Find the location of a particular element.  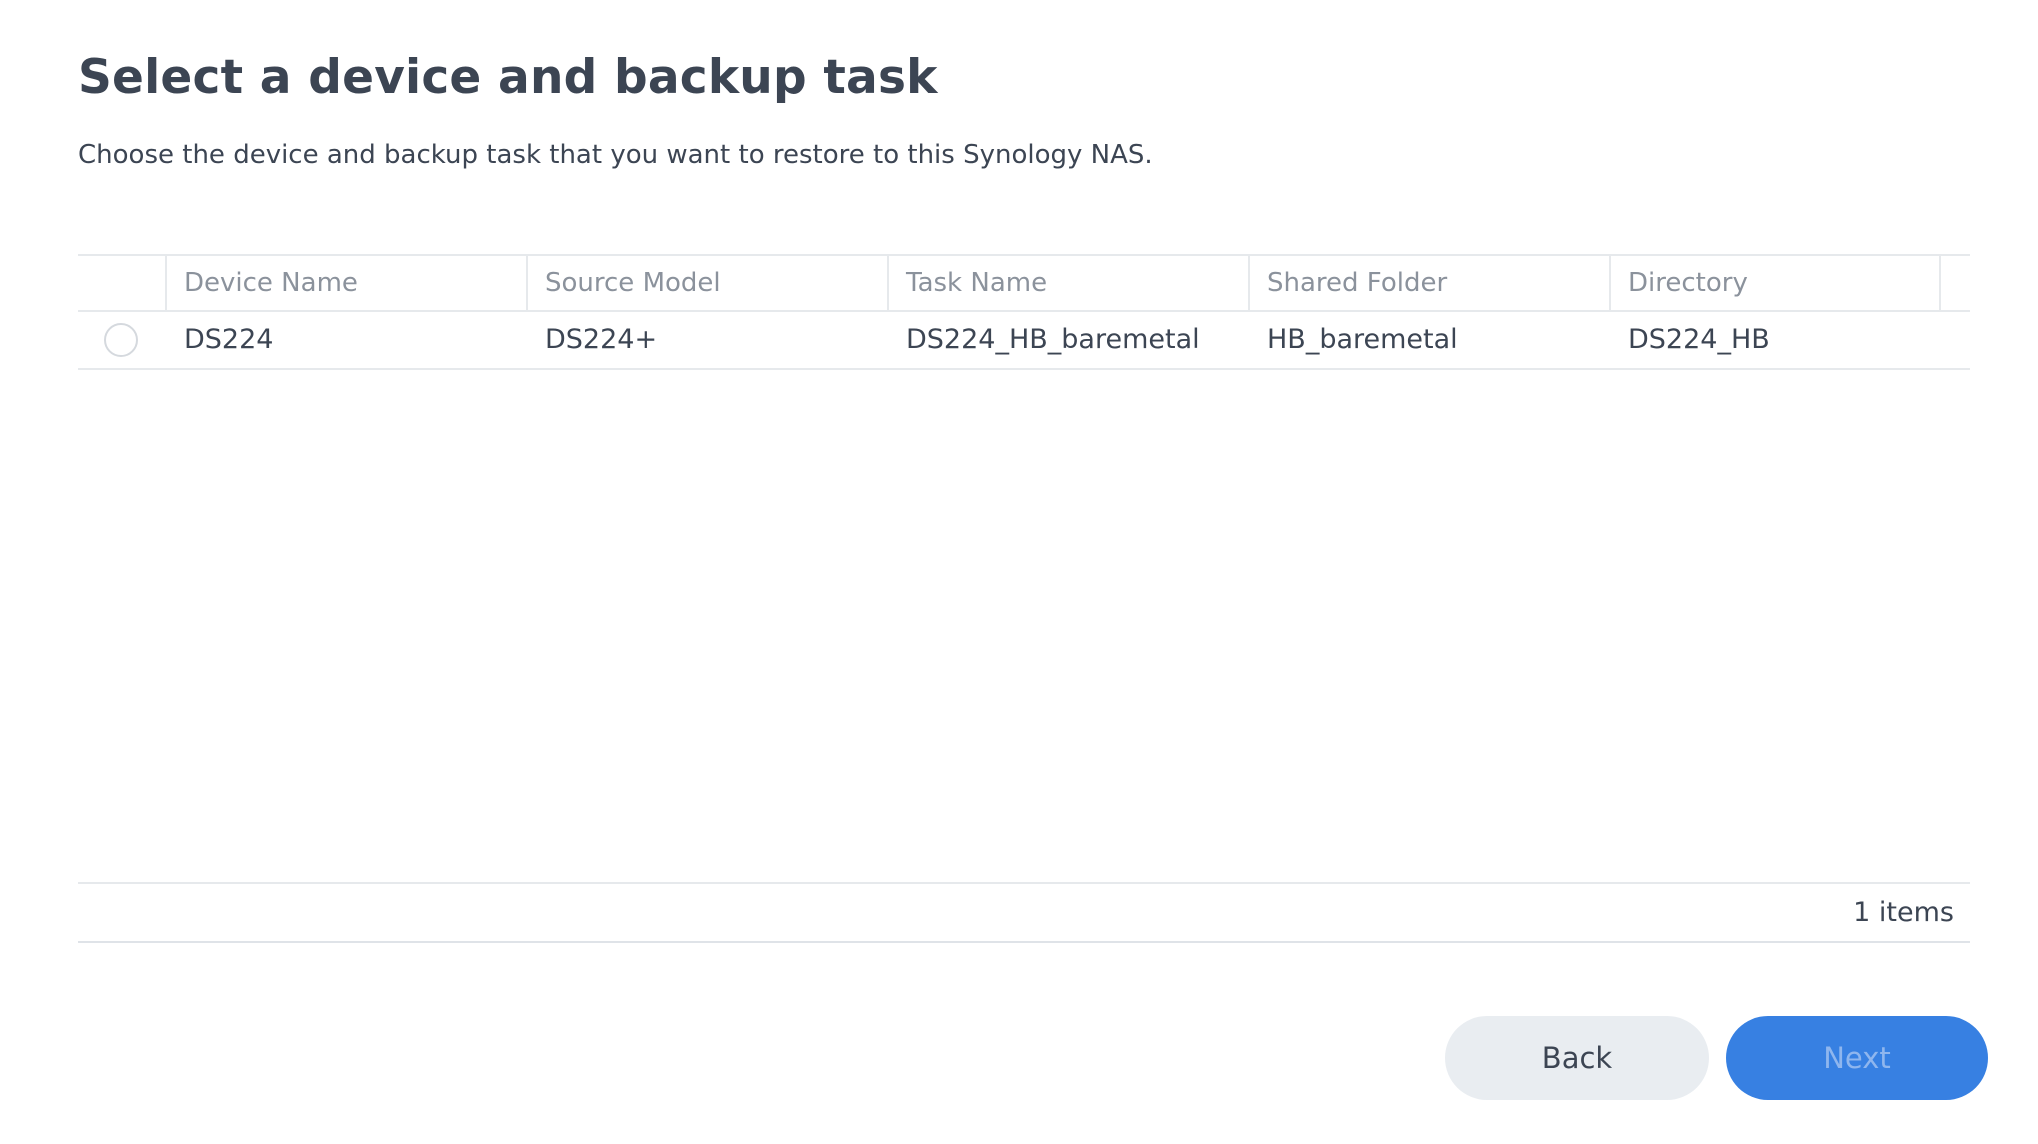

column-header-directory: Directory is located at coordinates (1774, 283).